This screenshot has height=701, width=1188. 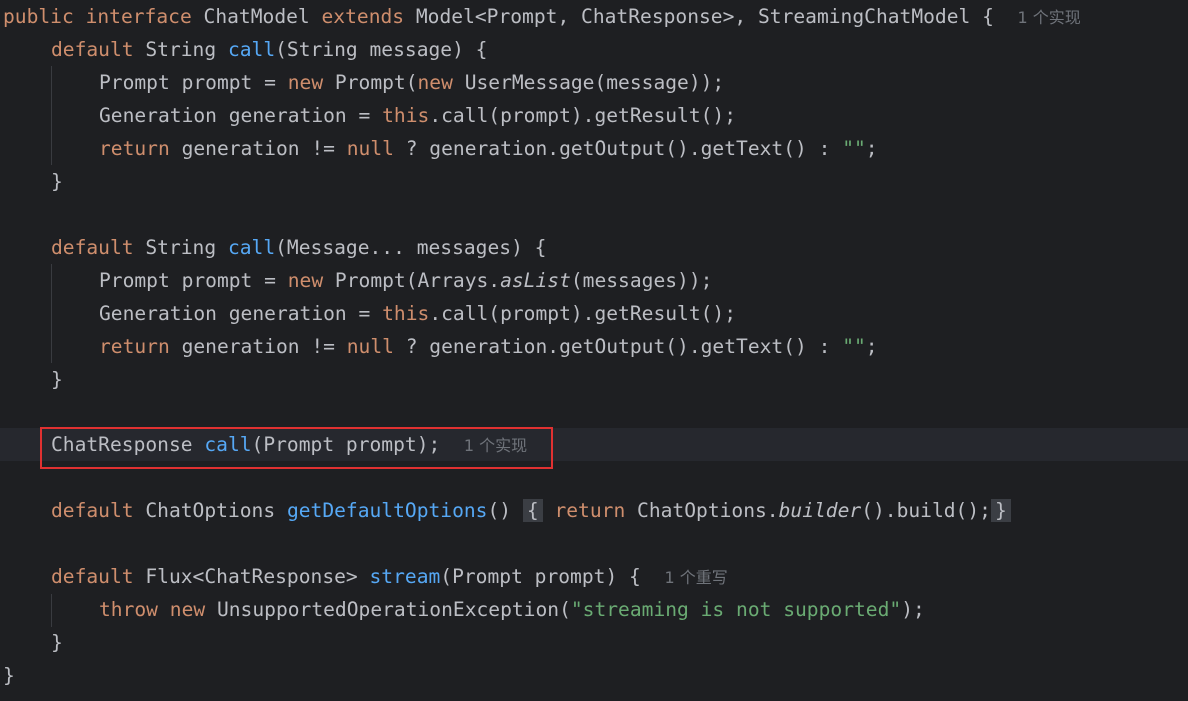 I want to click on code-text: UserMessage(message));, so click(x=588, y=82).